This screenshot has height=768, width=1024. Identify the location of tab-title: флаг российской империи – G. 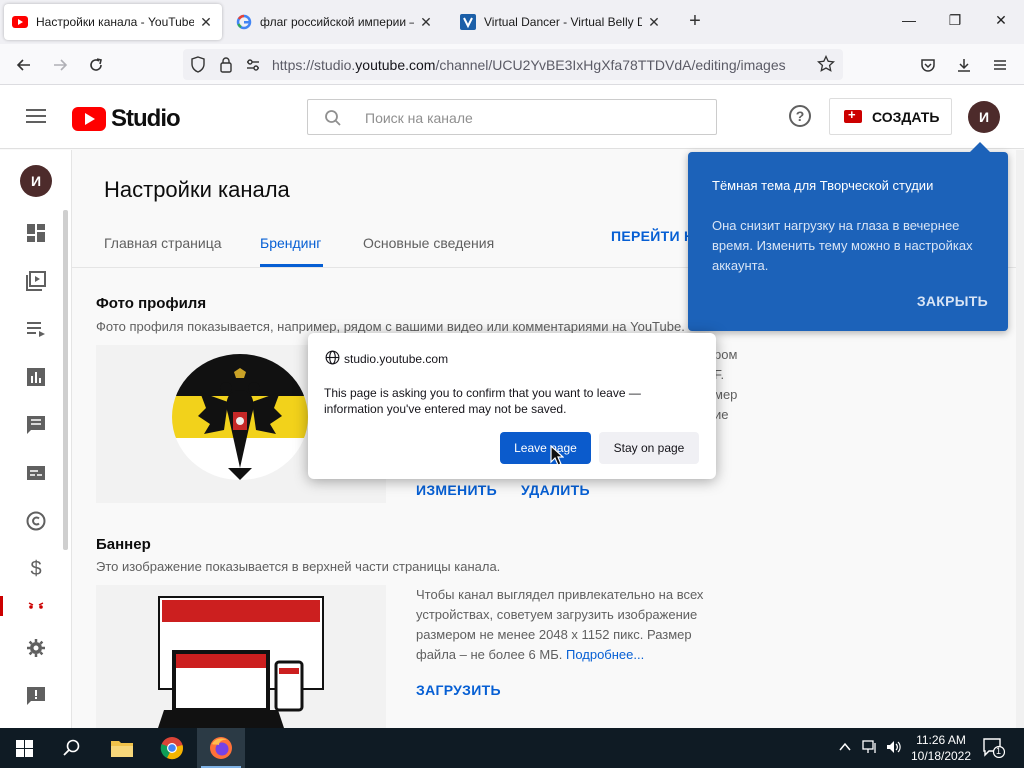
(337, 22).